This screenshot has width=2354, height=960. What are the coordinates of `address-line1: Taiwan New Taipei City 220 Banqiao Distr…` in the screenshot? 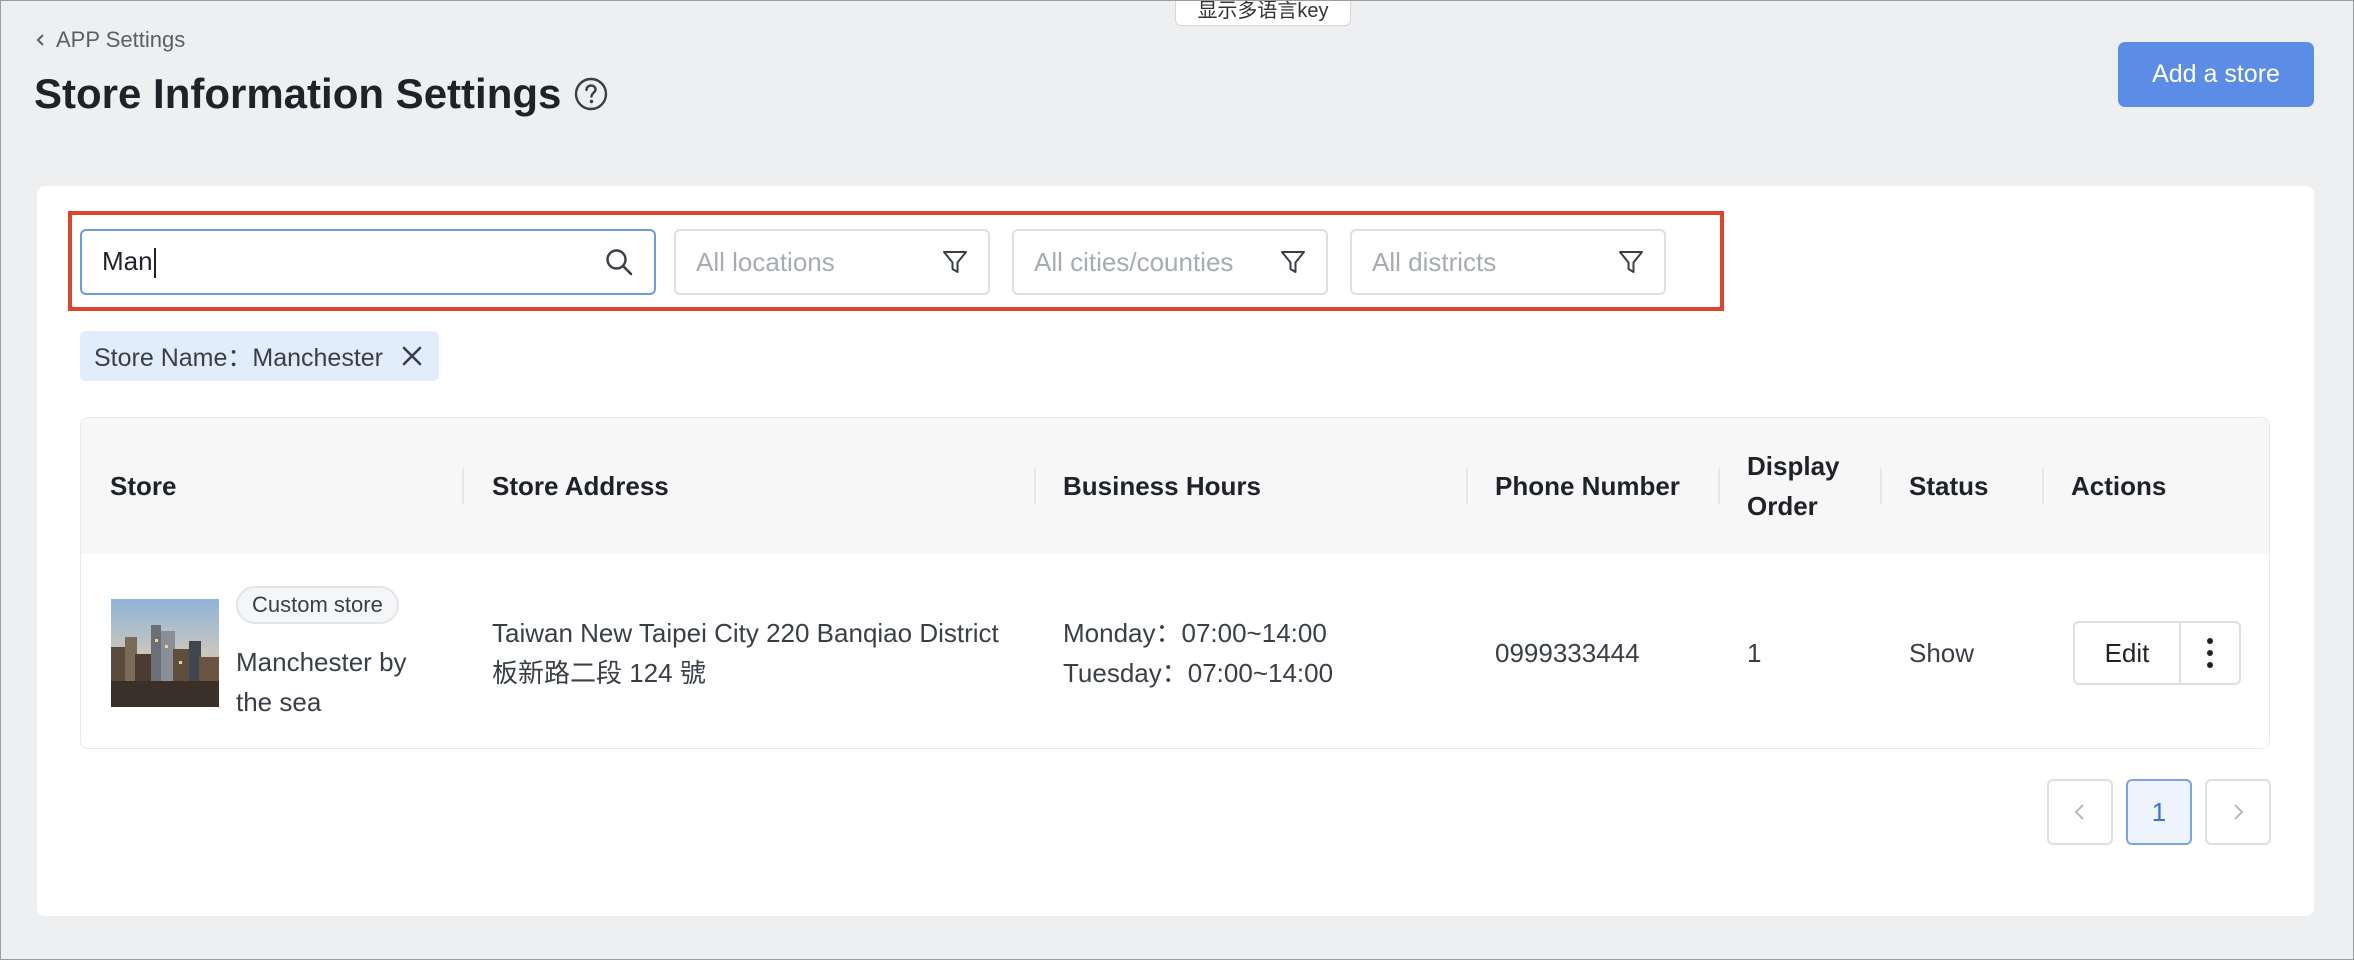 It's located at (745, 633).